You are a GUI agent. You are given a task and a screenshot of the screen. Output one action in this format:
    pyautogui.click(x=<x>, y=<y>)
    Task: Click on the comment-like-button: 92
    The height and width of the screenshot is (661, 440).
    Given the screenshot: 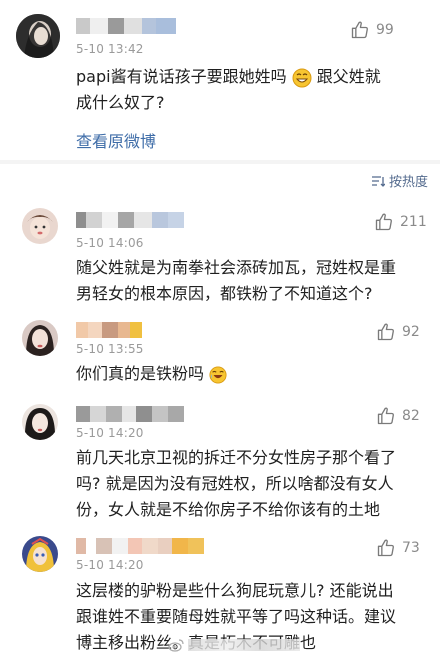 What is the action you would take?
    pyautogui.click(x=398, y=332)
    